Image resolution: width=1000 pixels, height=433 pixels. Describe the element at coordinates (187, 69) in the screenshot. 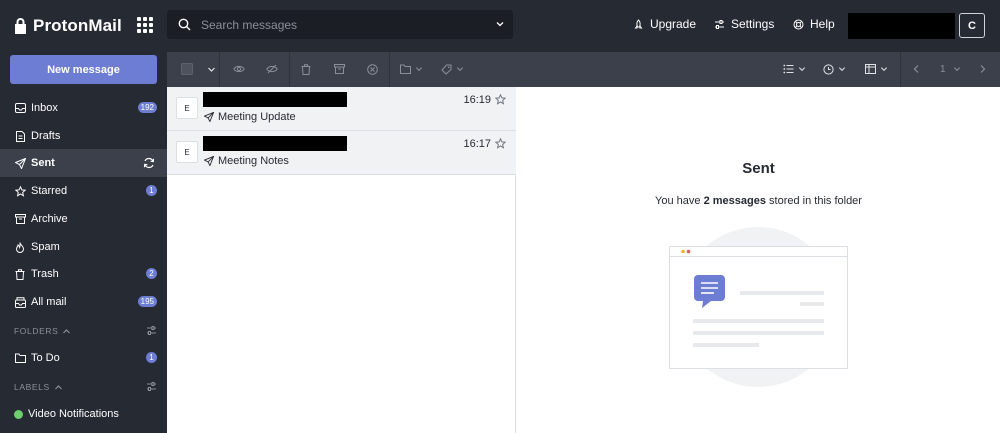

I see `checkbox-icon` at that location.